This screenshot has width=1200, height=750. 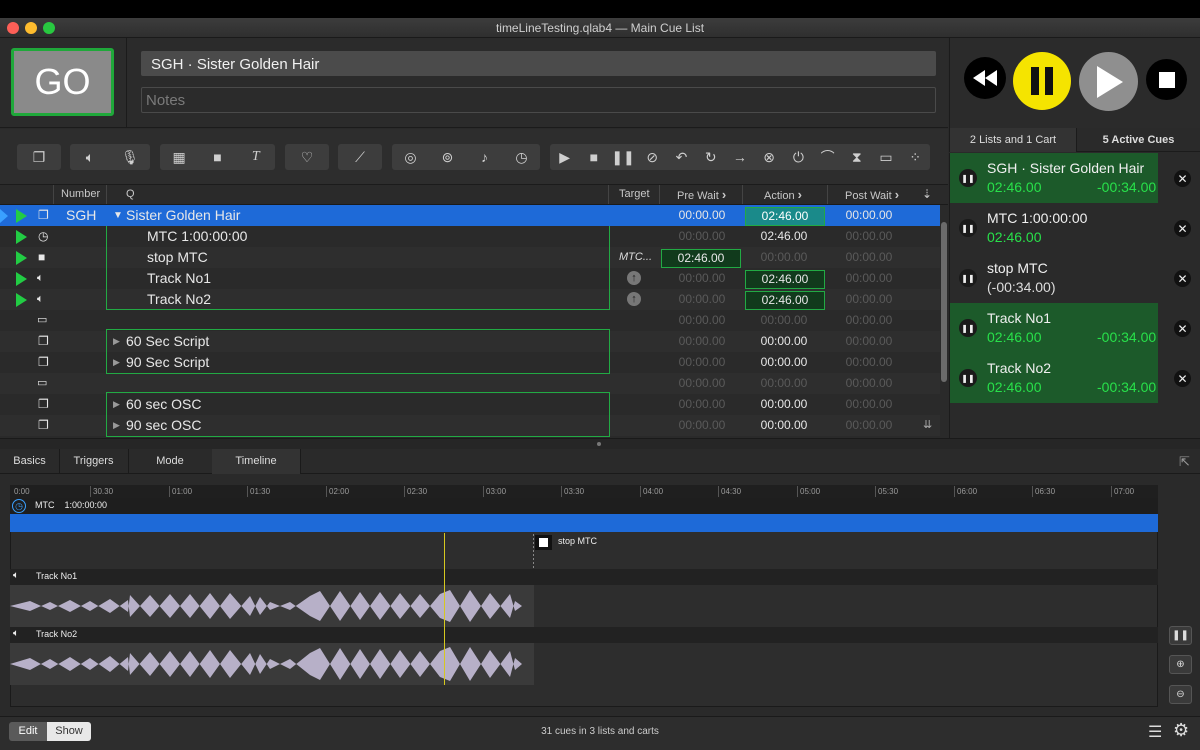 What do you see at coordinates (1138, 140) in the screenshot?
I see `tab-active-cues: 5 Active Cues` at bounding box center [1138, 140].